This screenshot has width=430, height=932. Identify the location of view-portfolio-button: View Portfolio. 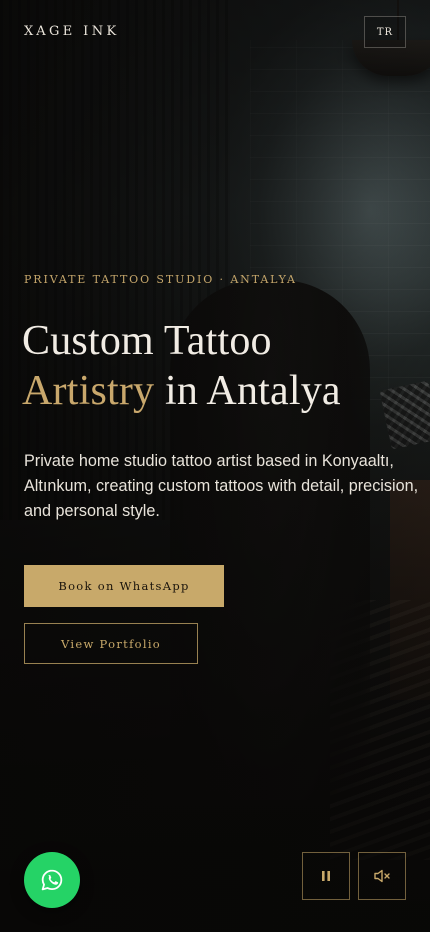
(111, 643).